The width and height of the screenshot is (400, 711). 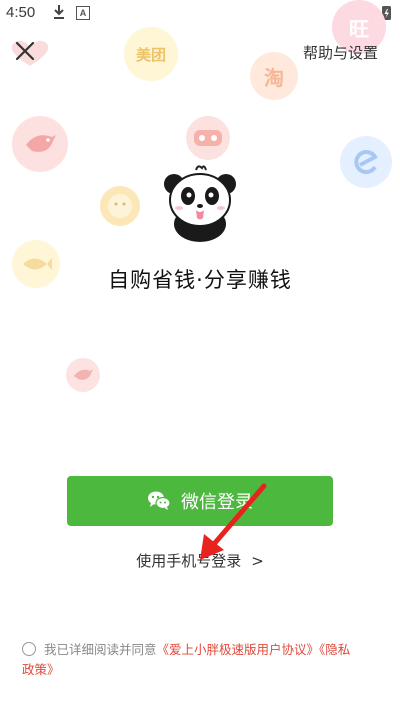 I want to click on chevron-right-icon: >, so click(x=257, y=561).